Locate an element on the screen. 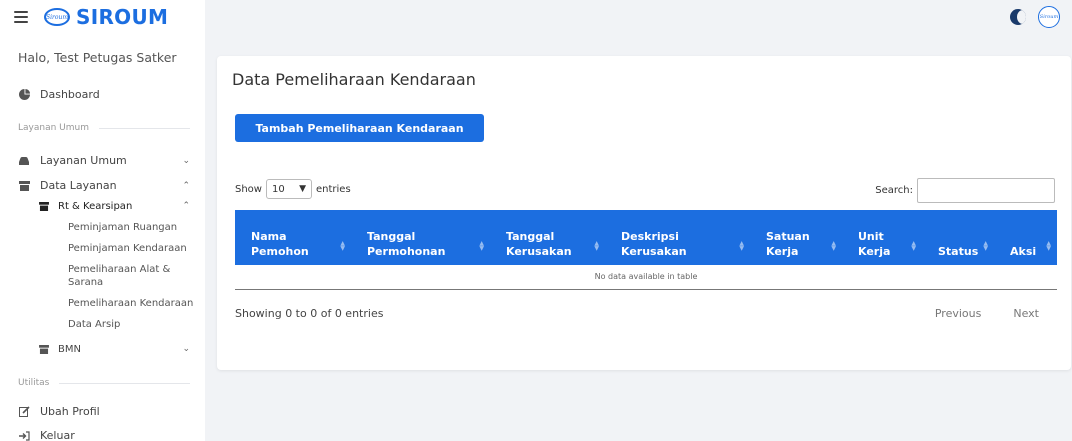  sidebar-item-label: Ubah Profil is located at coordinates (70, 411).